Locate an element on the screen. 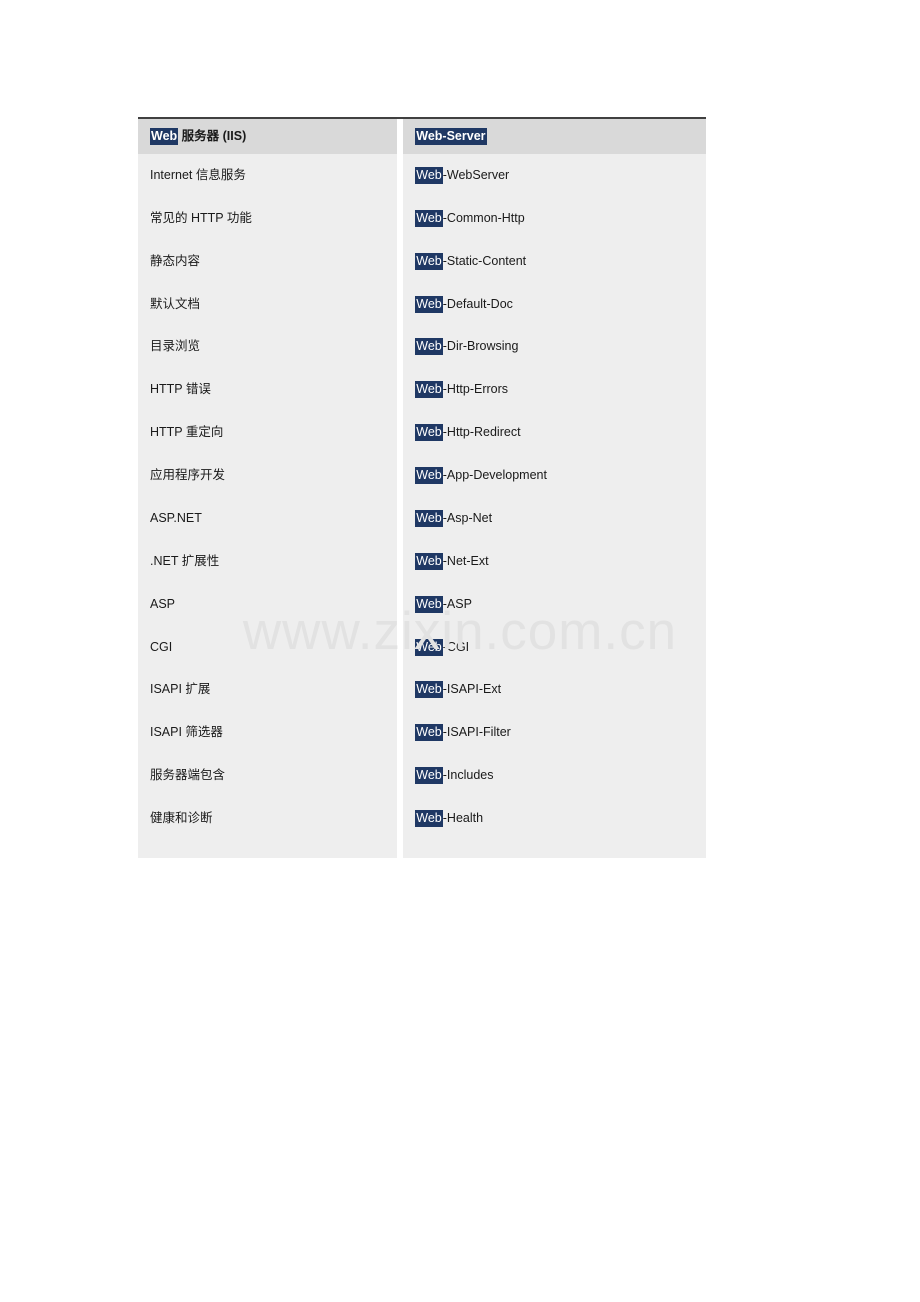 This screenshot has width=920, height=1302. cell-feature-name: Web-Http-Redirect is located at coordinates (554, 432).